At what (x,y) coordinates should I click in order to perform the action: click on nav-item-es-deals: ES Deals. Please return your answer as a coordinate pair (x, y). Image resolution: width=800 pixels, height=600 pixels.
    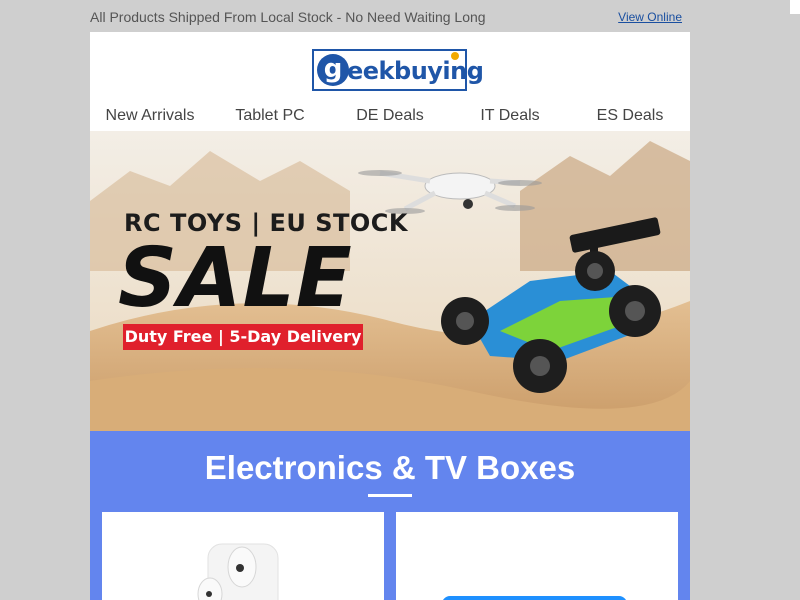
    Looking at the image, I should click on (630, 118).